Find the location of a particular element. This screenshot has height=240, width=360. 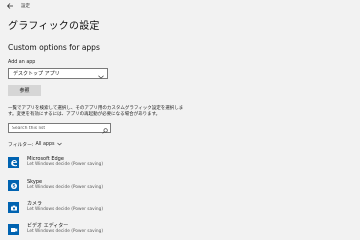

app-type-dropdown: デスクトップ アプリ is located at coordinates (58, 73).